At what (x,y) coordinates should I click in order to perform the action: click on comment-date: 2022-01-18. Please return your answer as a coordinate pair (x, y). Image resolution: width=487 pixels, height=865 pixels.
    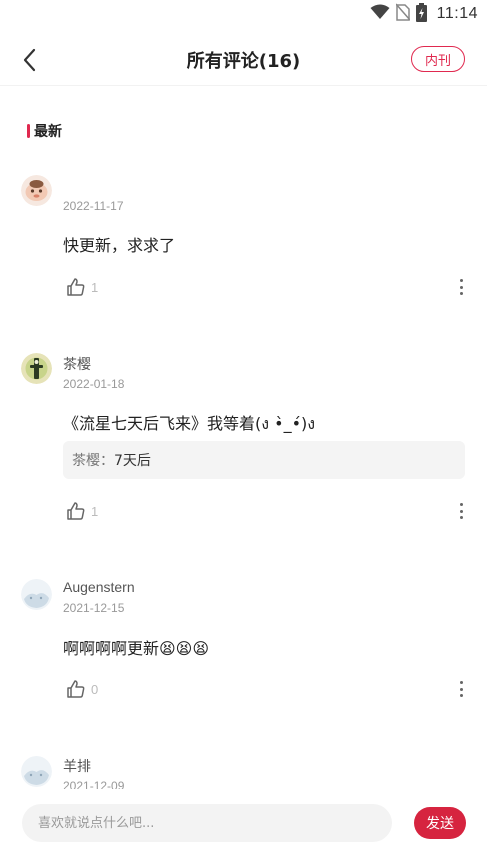
    Looking at the image, I should click on (94, 384).